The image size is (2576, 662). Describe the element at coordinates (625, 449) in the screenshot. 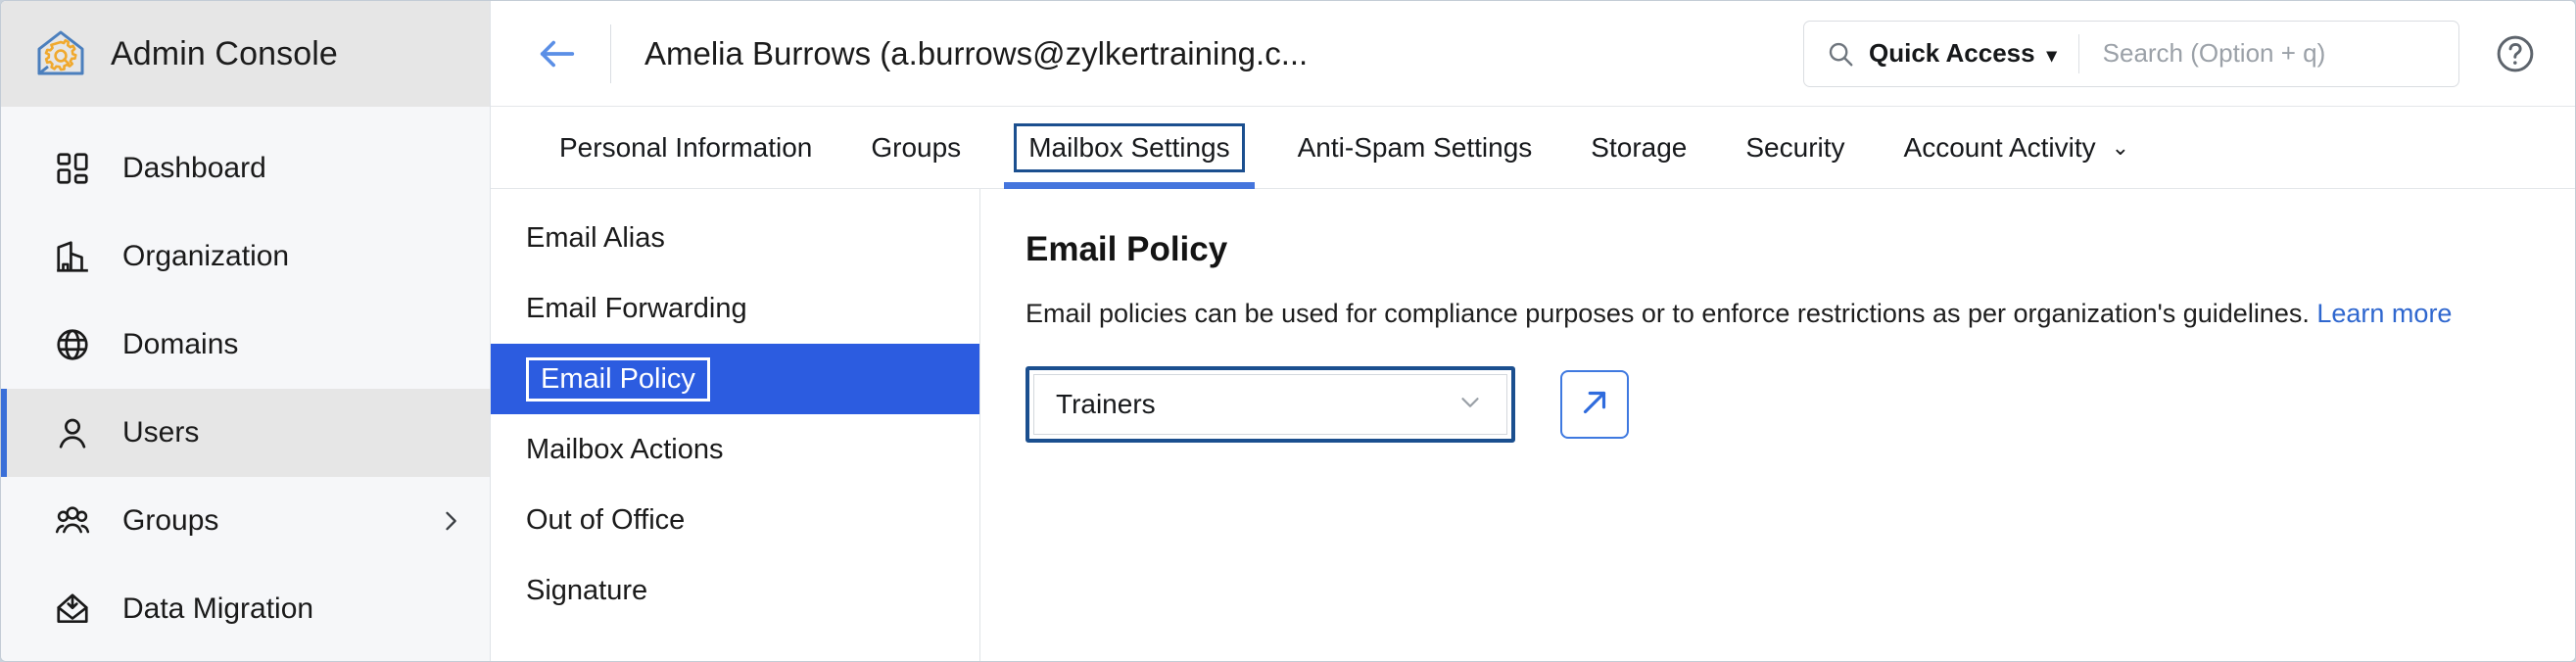

I see `submenu-item-label: Mailbox Actions` at that location.